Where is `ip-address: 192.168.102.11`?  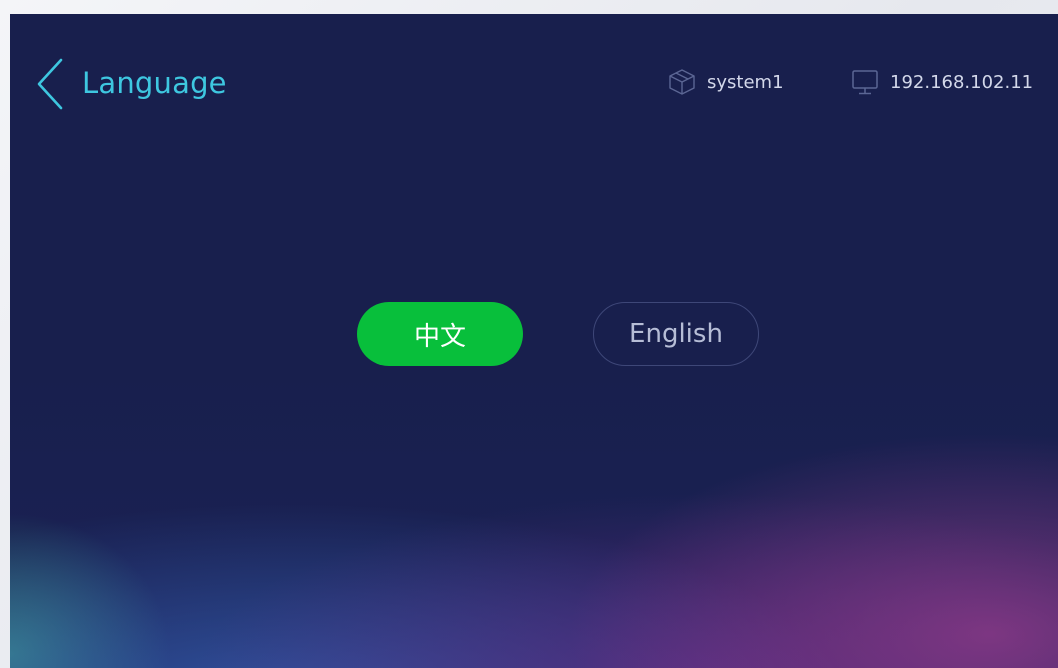 ip-address: 192.168.102.11 is located at coordinates (962, 82).